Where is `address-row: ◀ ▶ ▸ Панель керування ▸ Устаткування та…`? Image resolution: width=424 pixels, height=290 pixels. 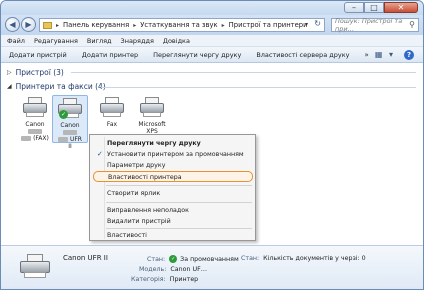 address-row: ◀ ▶ ▸ Панель керування ▸ Устаткування та… is located at coordinates (212, 25).